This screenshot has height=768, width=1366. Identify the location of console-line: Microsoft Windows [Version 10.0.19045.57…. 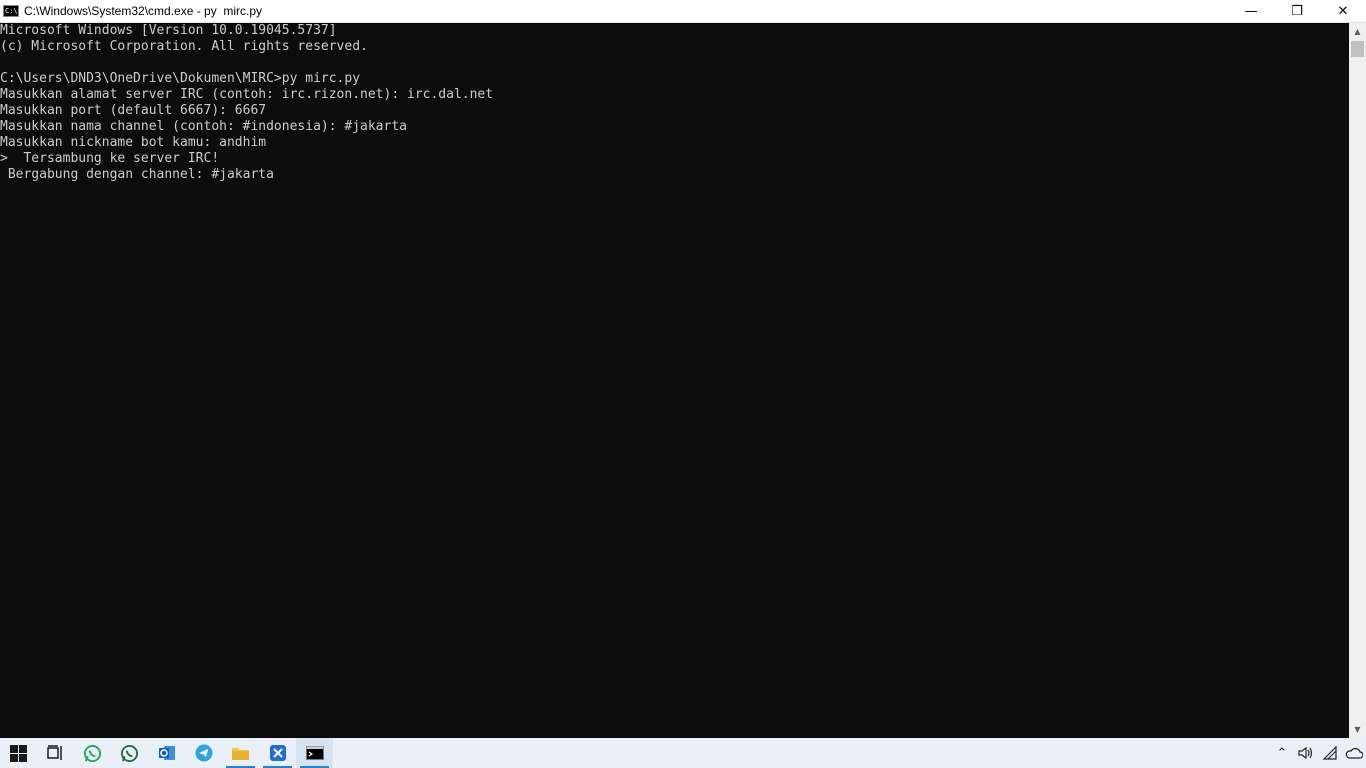
(168, 30).